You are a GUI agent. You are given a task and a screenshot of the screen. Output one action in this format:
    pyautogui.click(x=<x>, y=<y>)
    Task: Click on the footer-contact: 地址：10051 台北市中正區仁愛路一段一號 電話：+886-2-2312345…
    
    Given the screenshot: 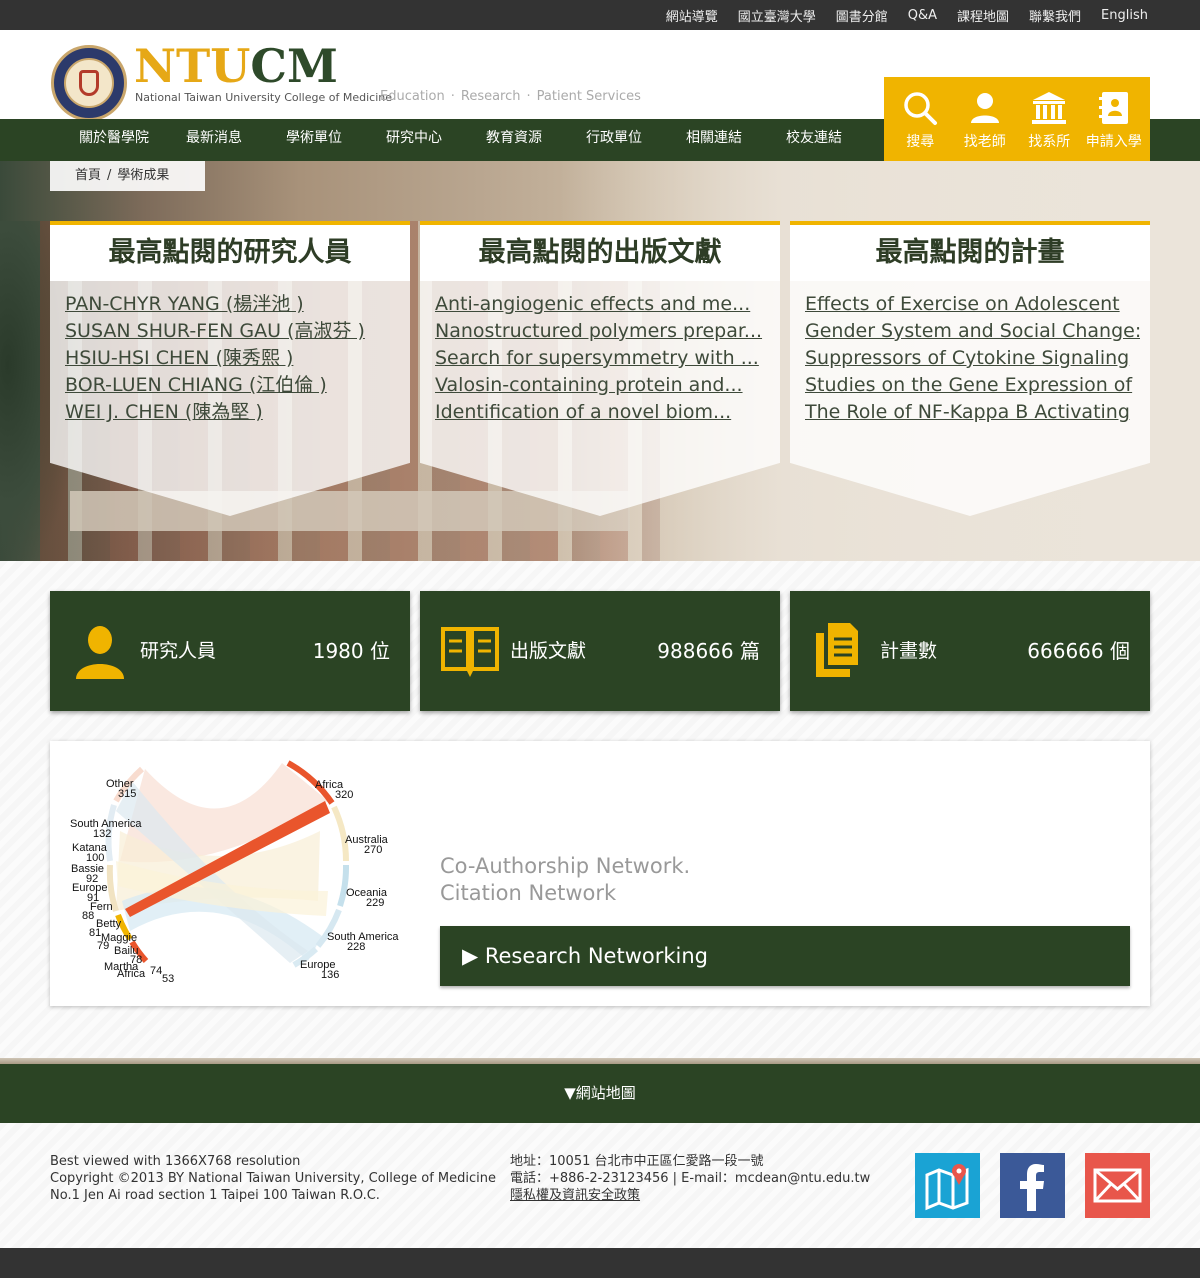 What is the action you would take?
    pyautogui.click(x=690, y=1178)
    